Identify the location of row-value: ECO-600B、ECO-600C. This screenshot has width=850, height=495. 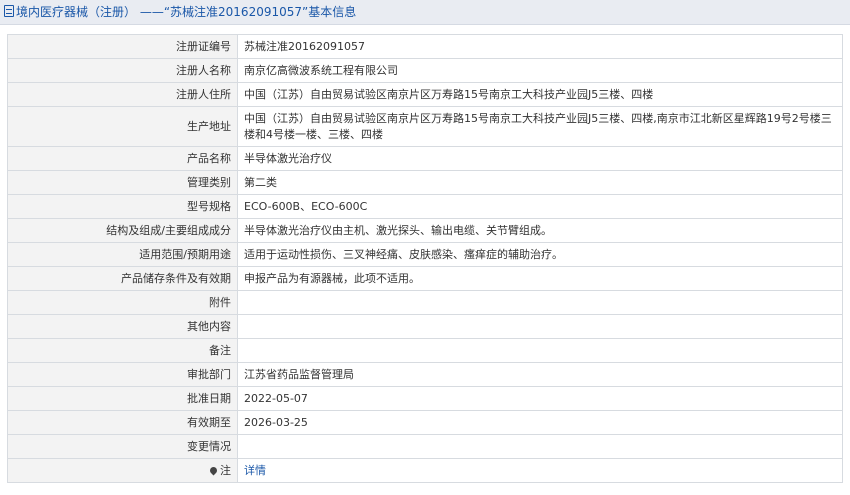
(540, 206).